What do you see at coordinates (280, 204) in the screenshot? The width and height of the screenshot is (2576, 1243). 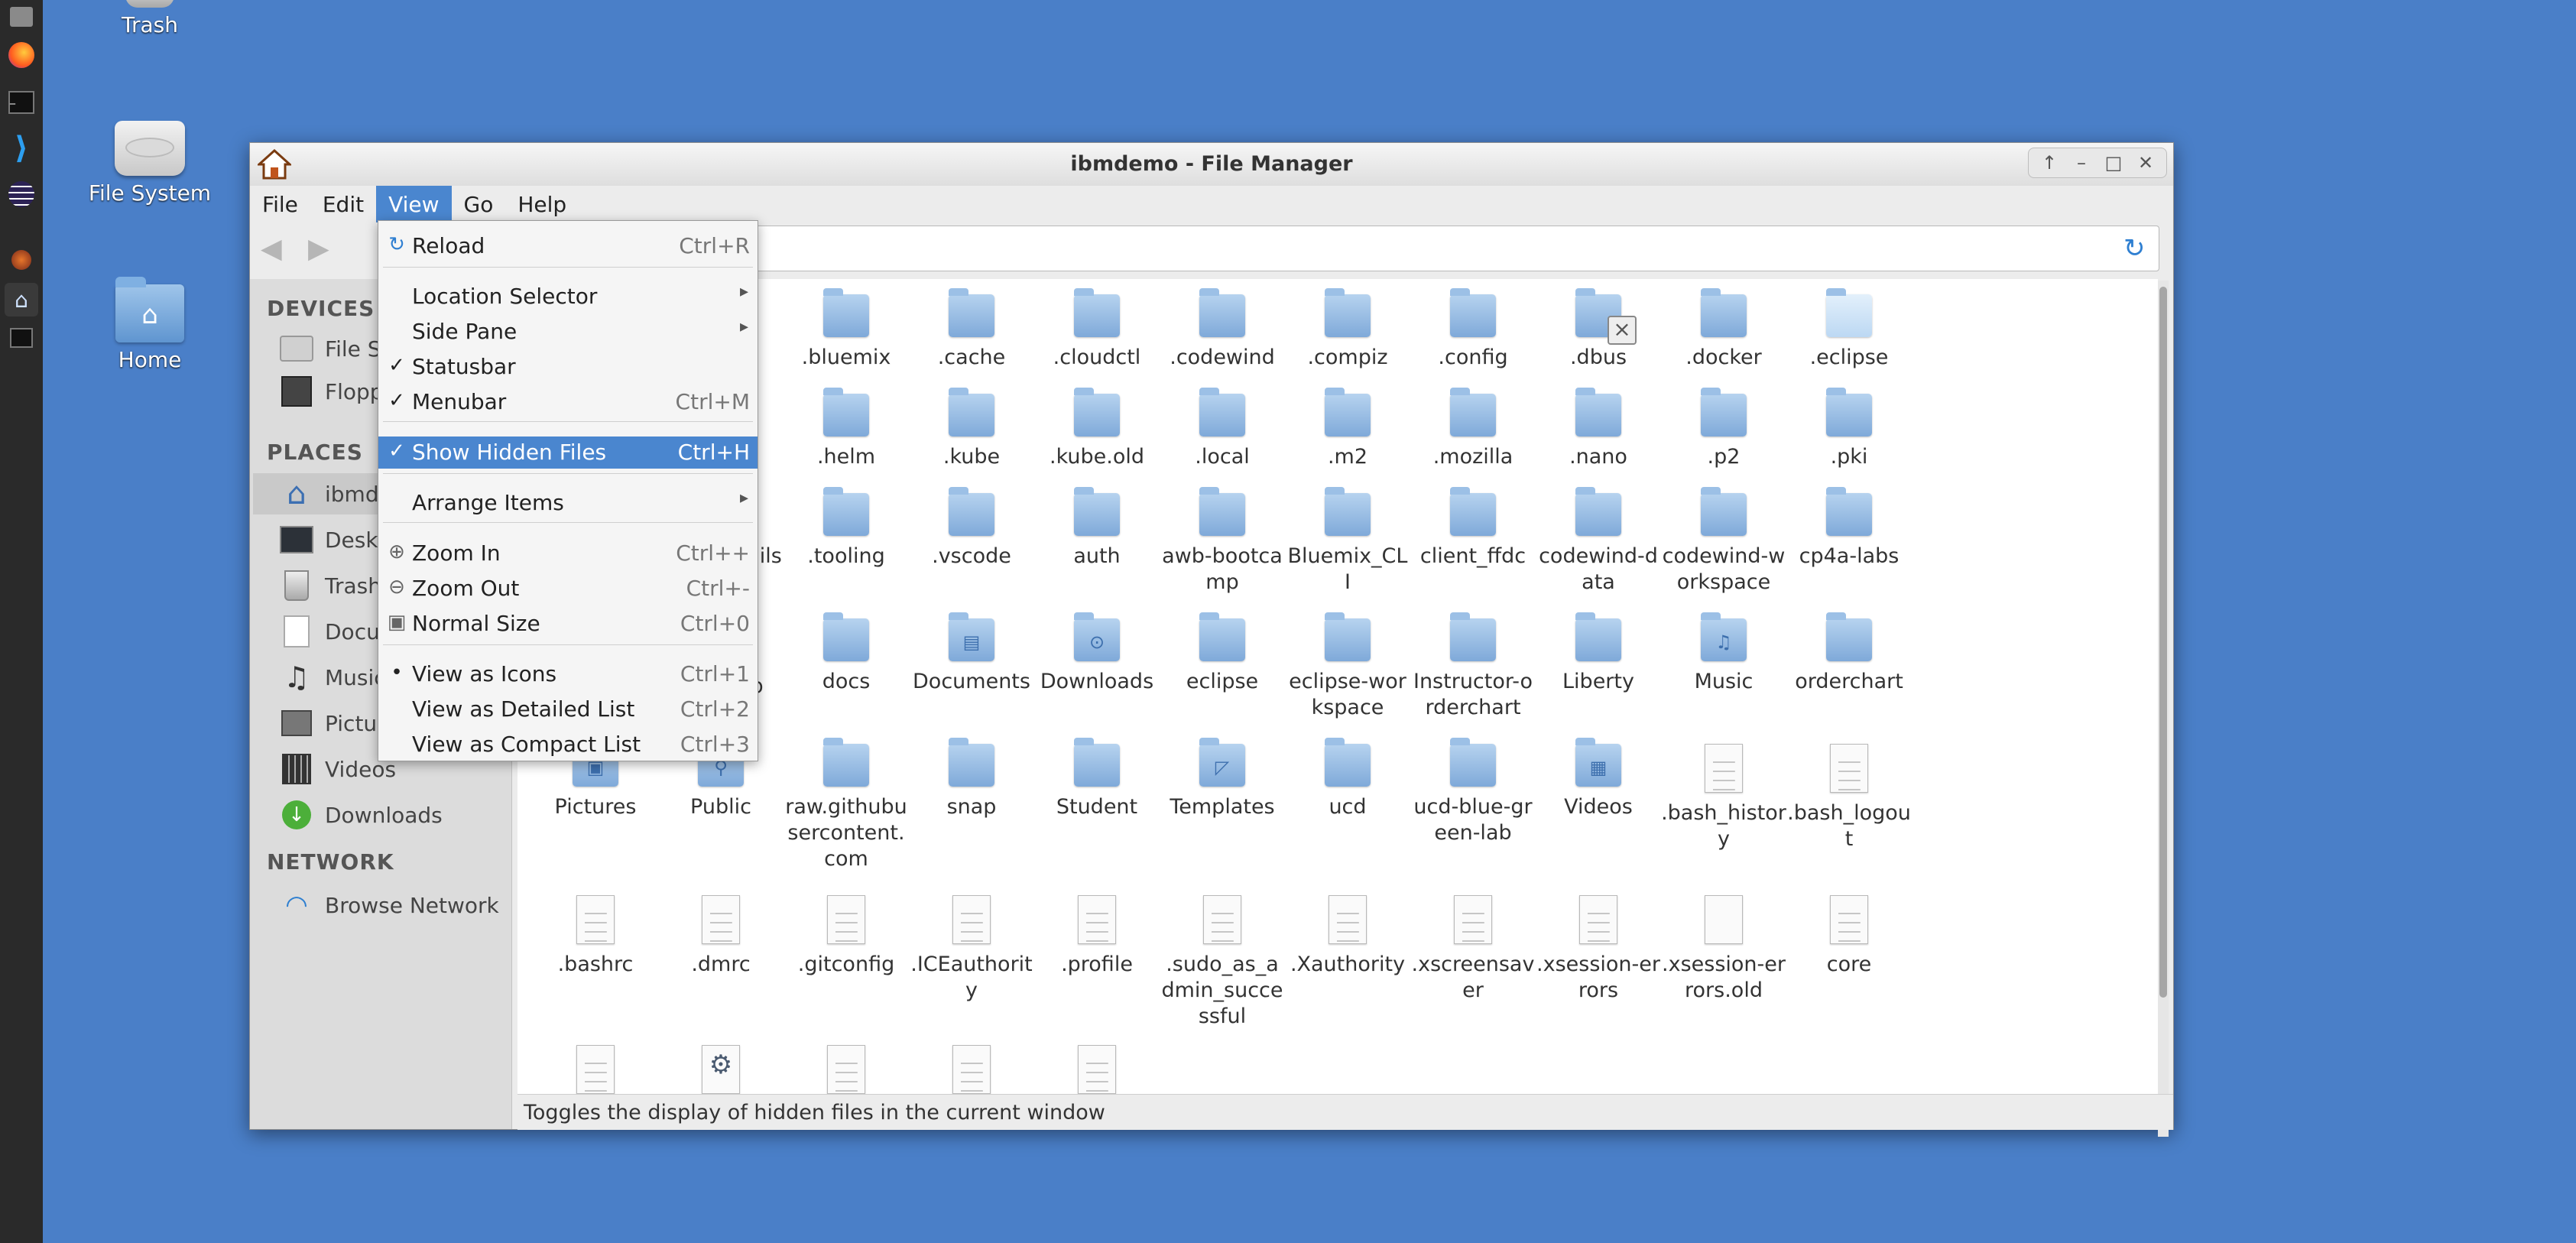 I see `menu-file: File` at bounding box center [280, 204].